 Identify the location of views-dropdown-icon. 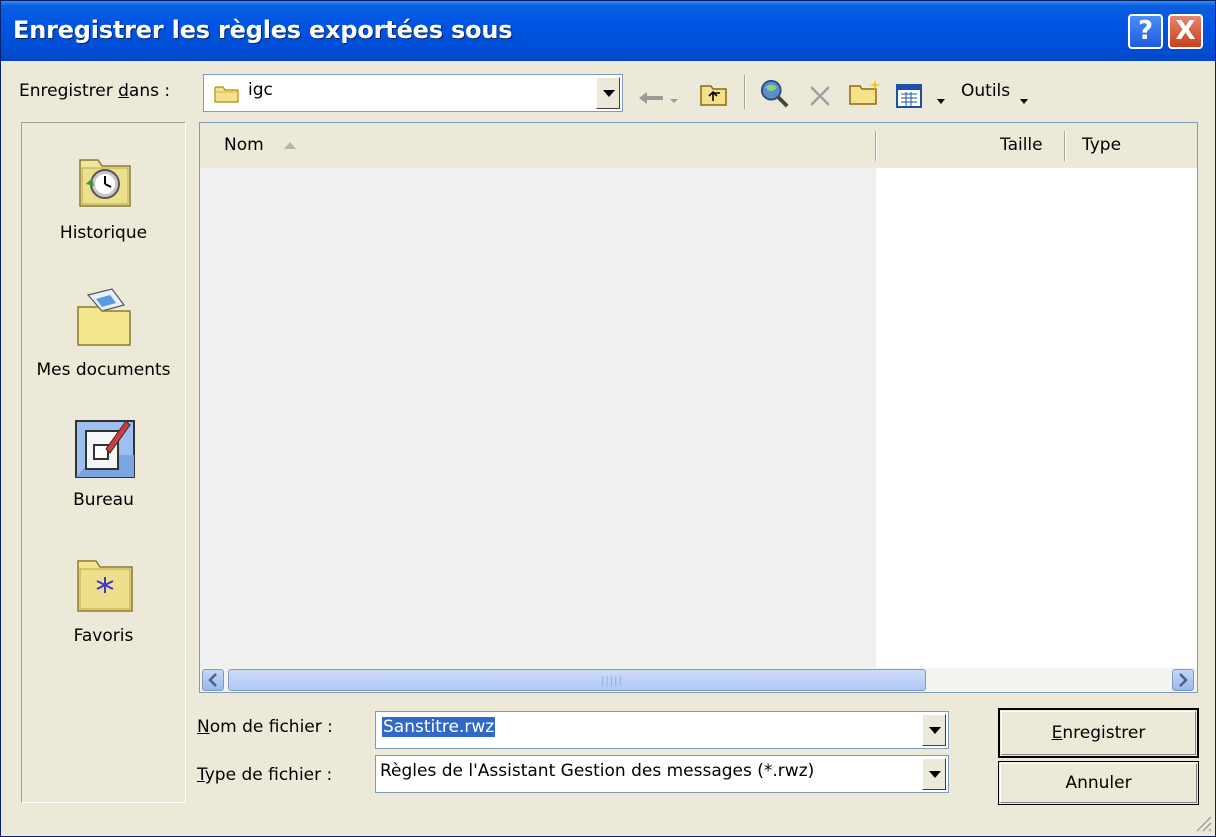
(941, 102).